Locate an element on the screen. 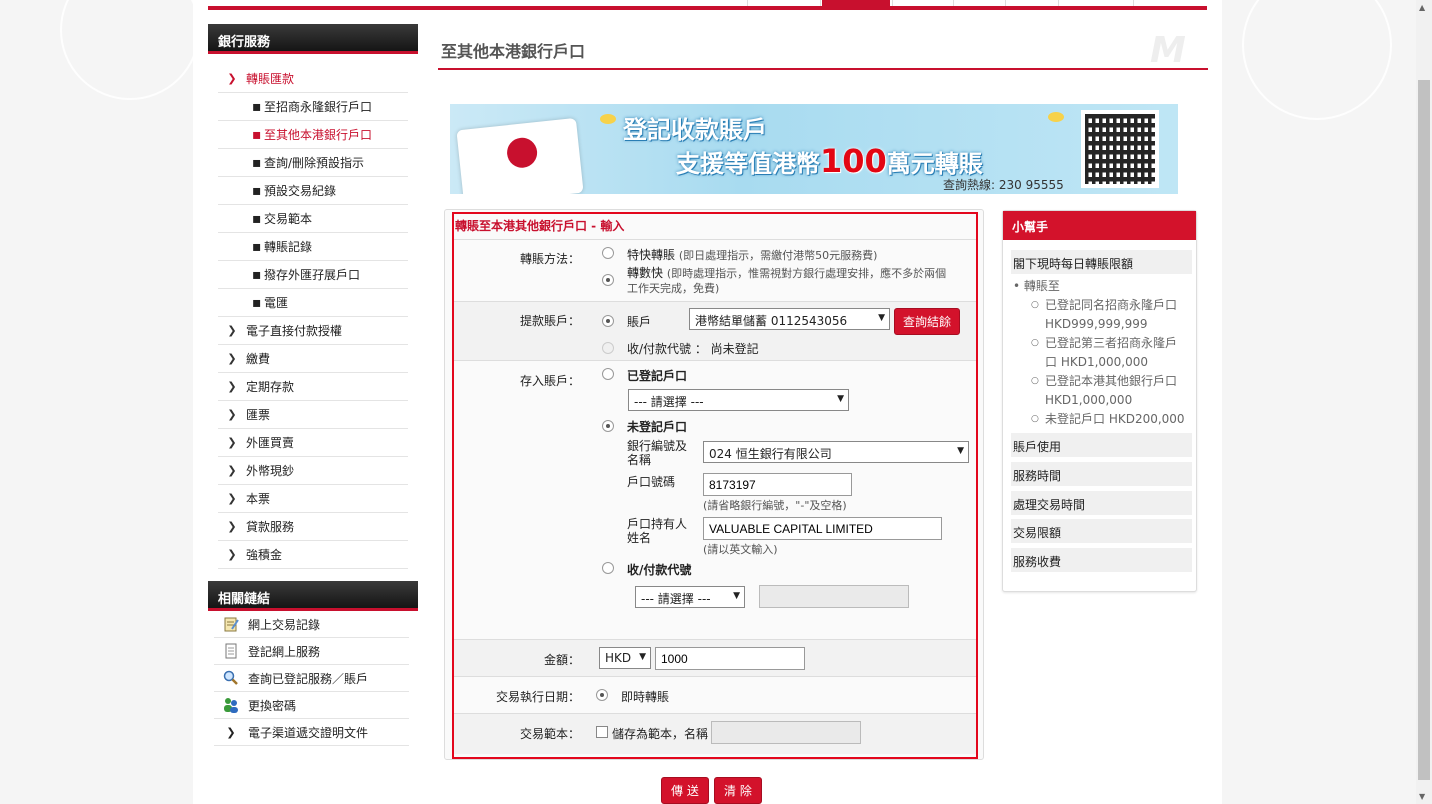 Image resolution: width=1432 pixels, height=804 pixels. template-label: 交易範本： is located at coordinates (549, 734).